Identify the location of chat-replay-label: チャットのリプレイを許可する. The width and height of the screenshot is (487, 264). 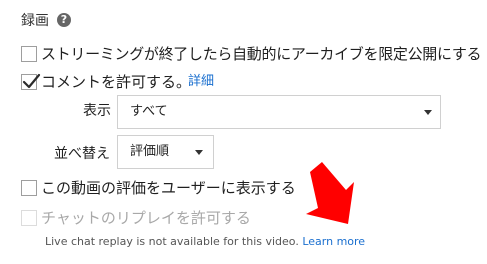
(146, 218).